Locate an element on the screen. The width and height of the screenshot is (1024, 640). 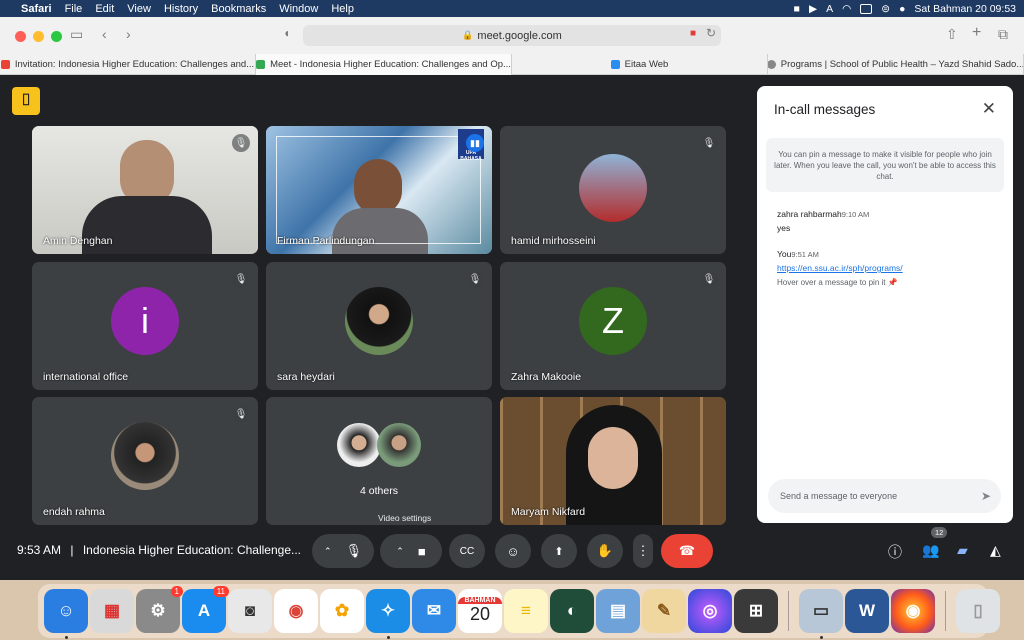
menu-file: File is located at coordinates (74, 9).